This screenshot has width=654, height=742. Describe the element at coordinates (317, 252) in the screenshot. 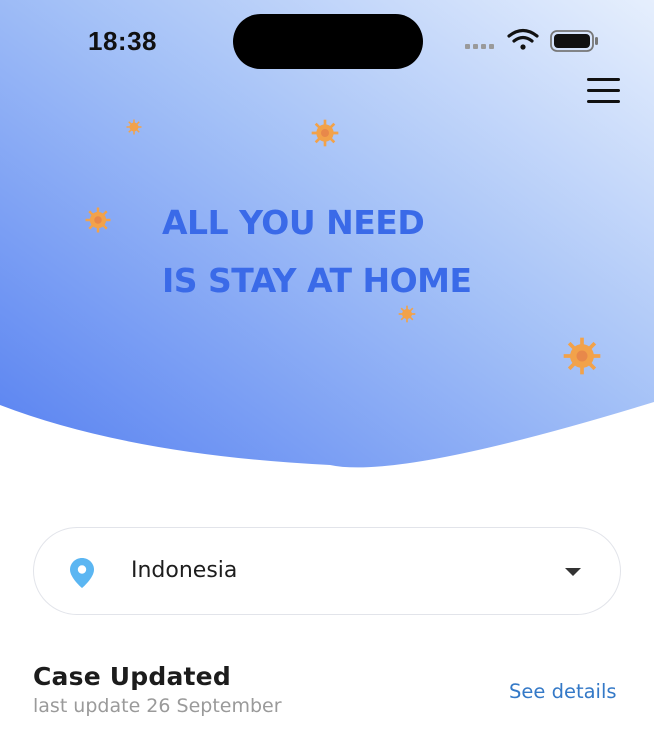

I see `hero-headline: ALL YOU NEED IS STAY AT HOME` at that location.